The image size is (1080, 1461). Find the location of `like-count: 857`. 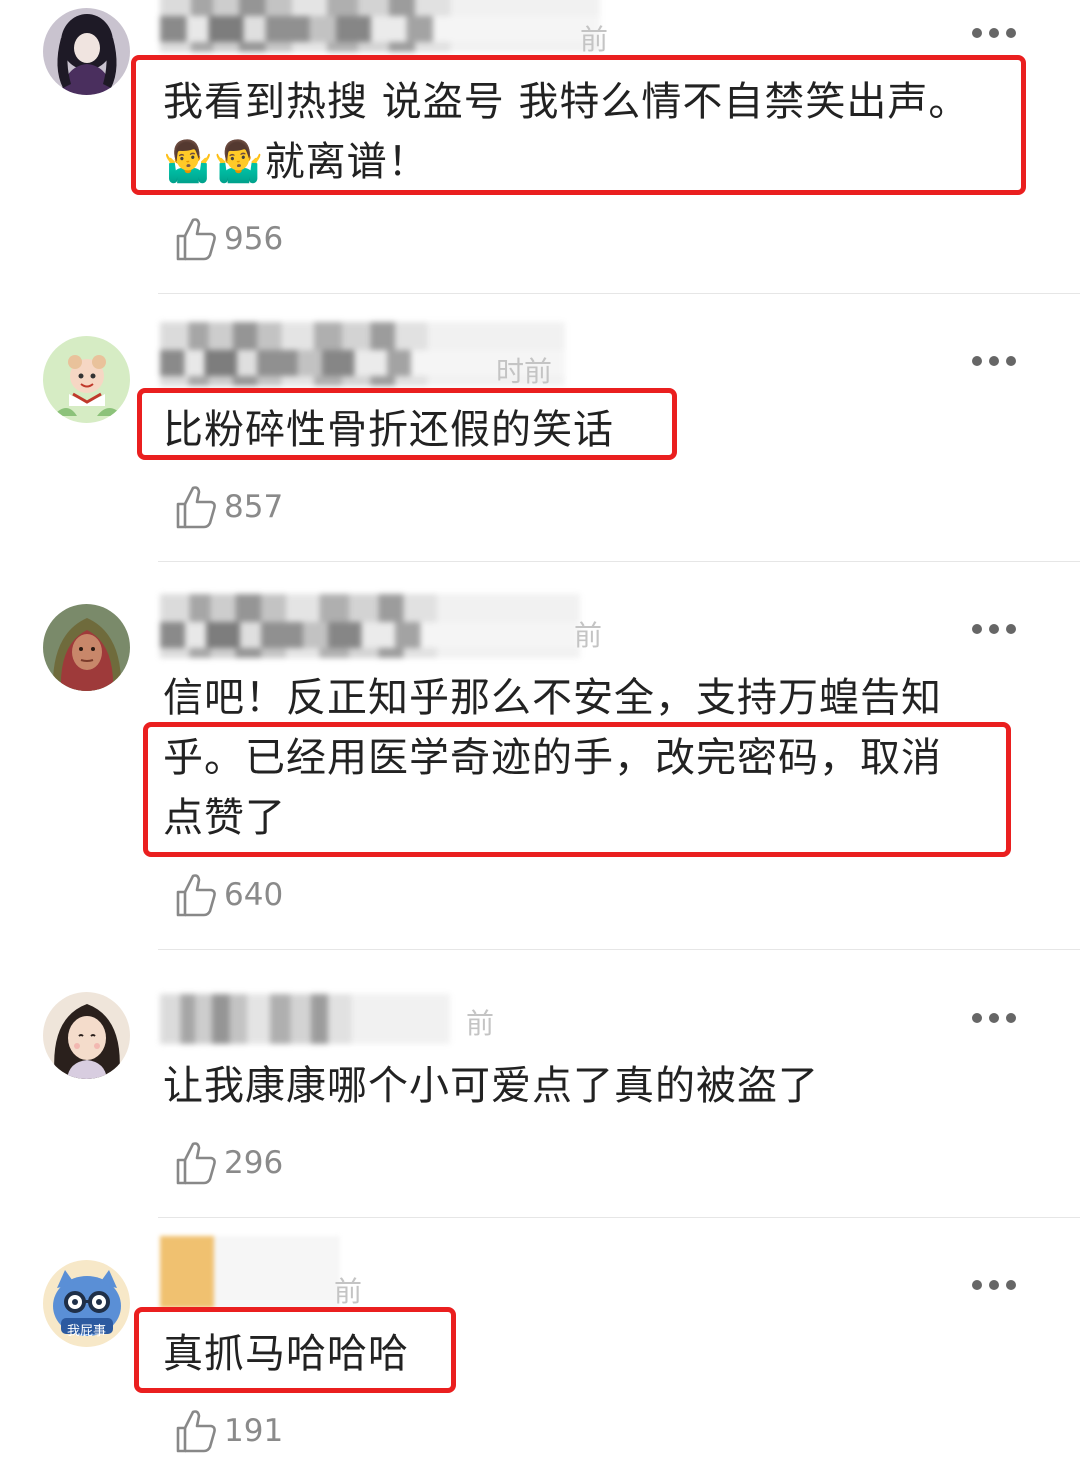

like-count: 857 is located at coordinates (254, 507).